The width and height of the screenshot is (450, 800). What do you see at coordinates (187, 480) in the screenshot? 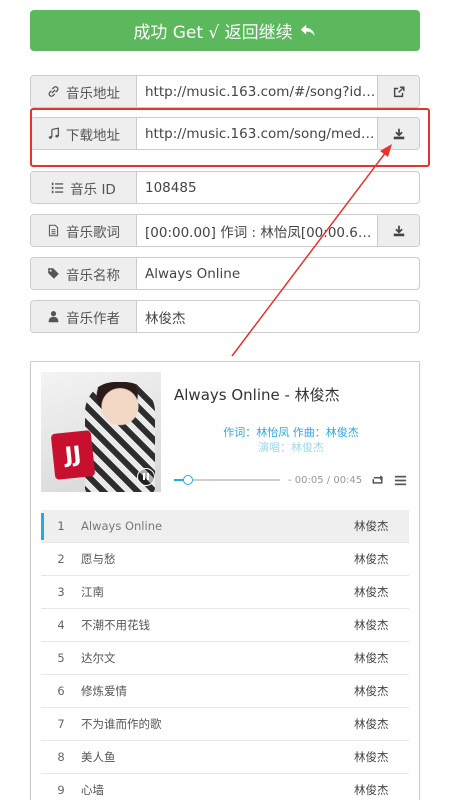
I see `progress-thumb` at bounding box center [187, 480].